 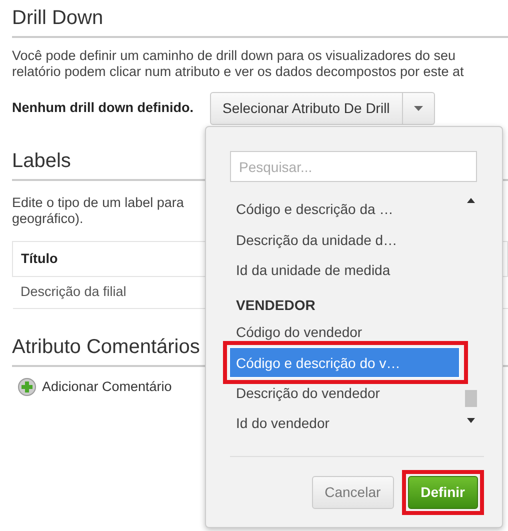 I want to click on dropdown-toggle-button, so click(x=418, y=108).